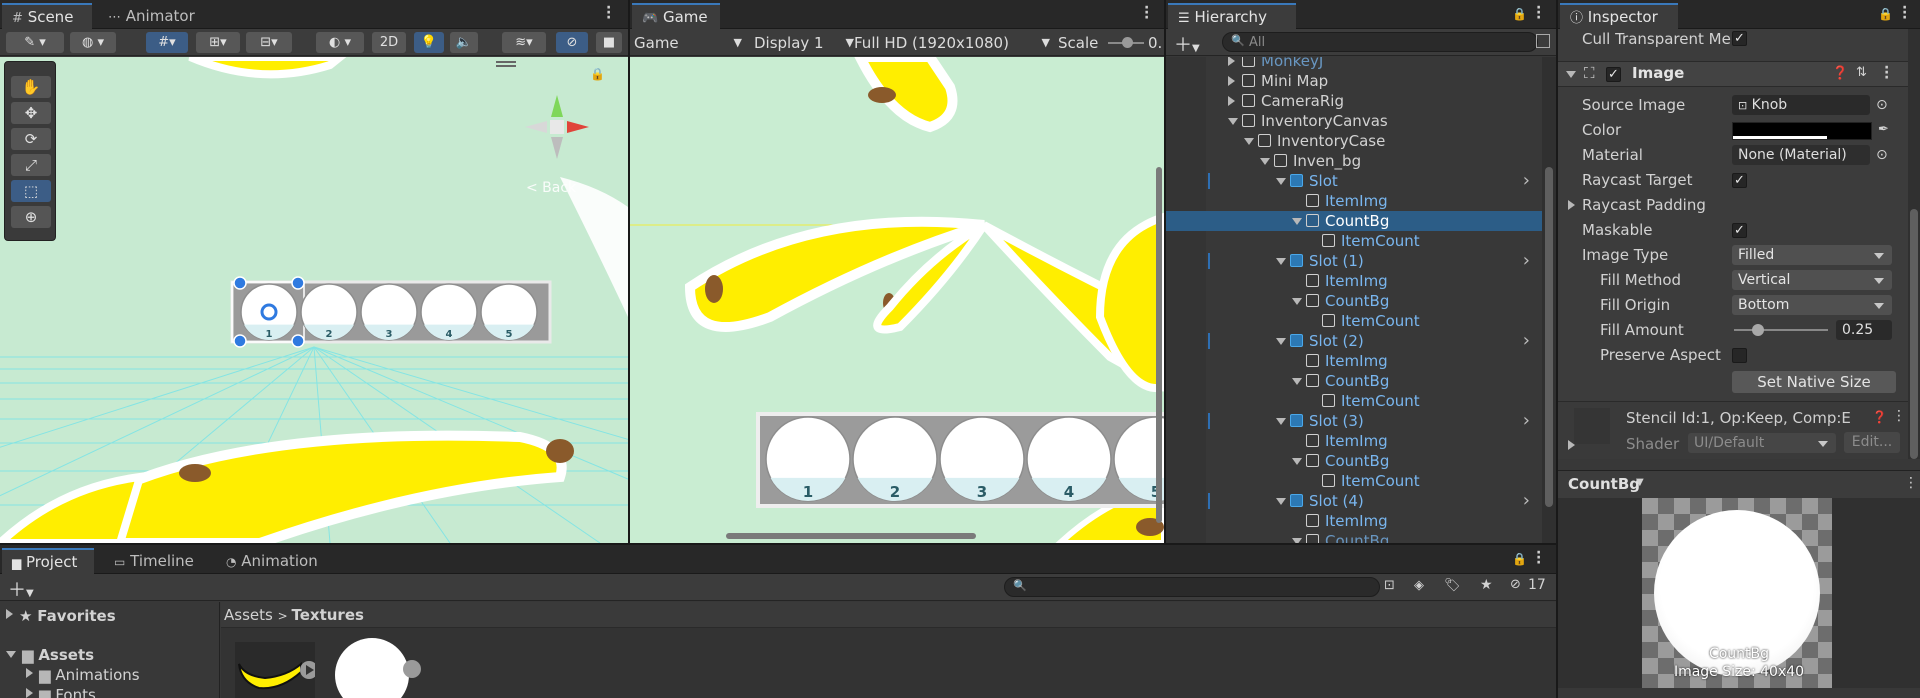 Image resolution: width=1920 pixels, height=698 pixels. Describe the element at coordinates (1354, 401) in the screenshot. I see `hierarchy-row: ItemCount` at that location.